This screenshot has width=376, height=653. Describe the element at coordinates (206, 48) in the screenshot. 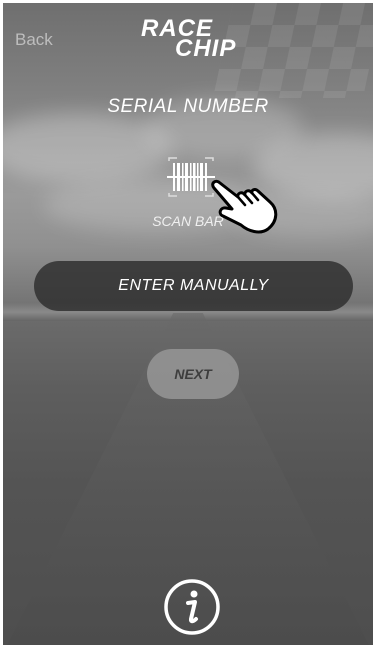

I see `logo-line-2: CHIP` at that location.